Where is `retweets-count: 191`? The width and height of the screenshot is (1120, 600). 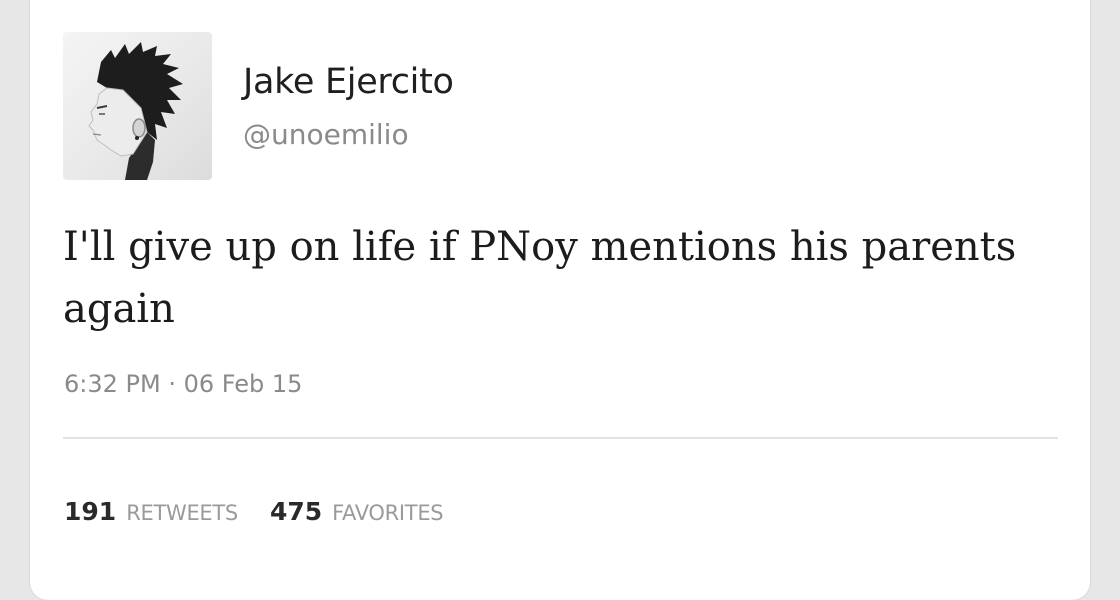
retweets-count: 191 is located at coordinates (90, 511).